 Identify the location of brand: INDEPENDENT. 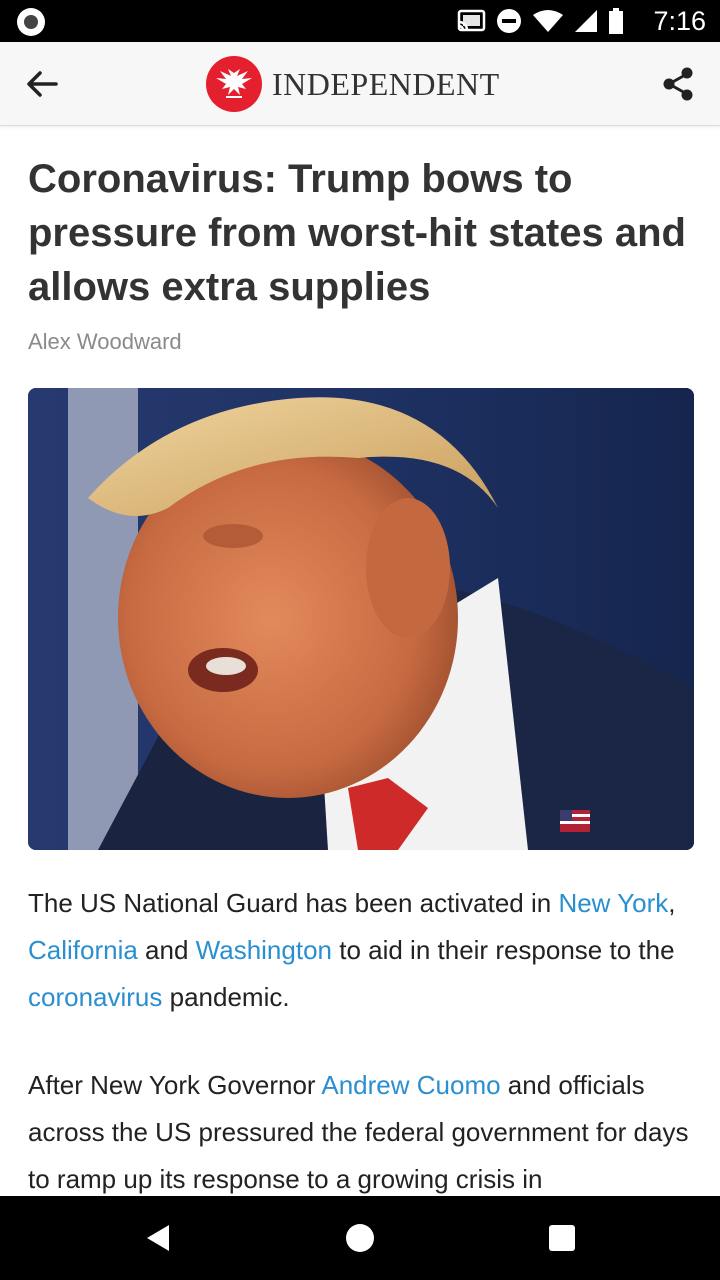
(353, 84).